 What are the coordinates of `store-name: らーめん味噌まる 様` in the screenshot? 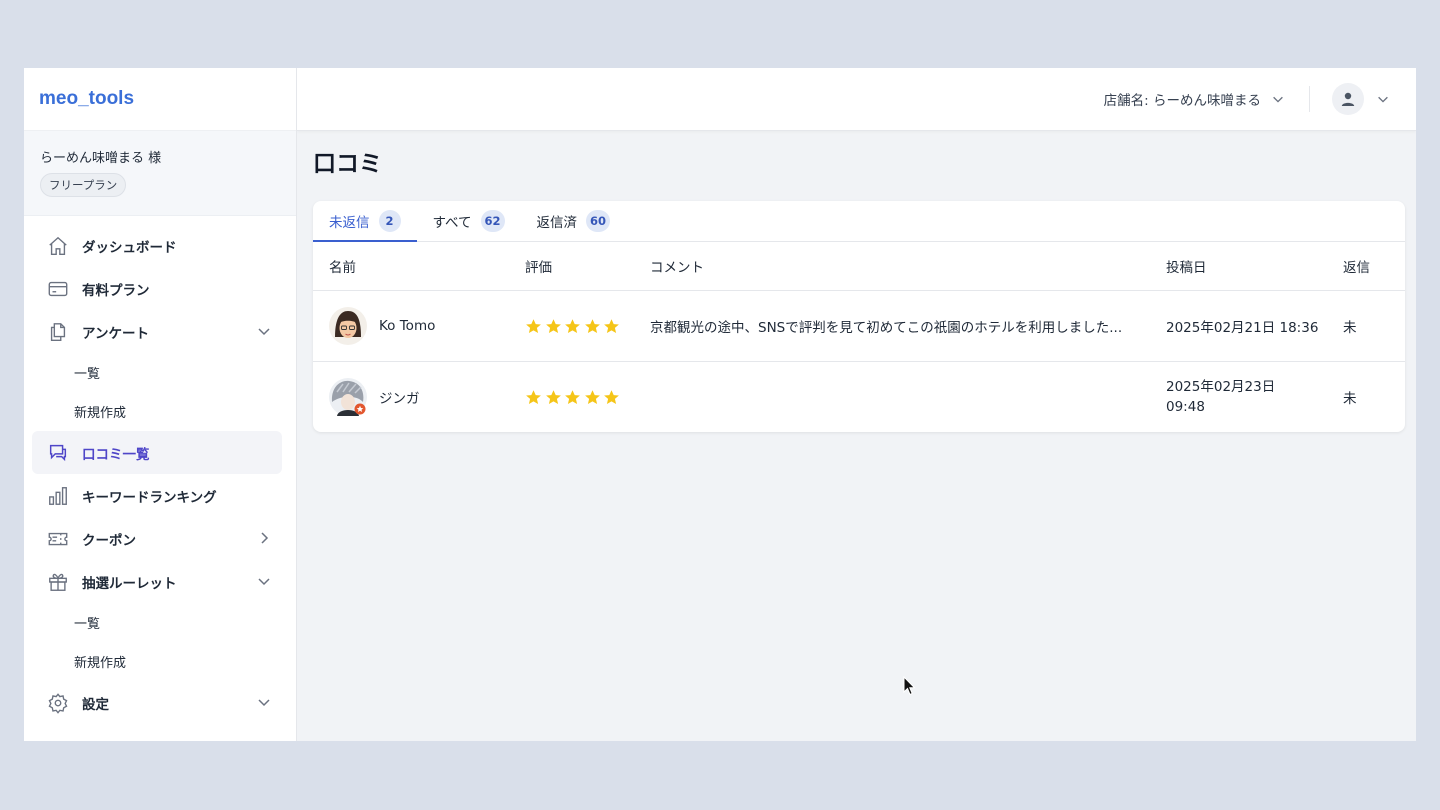 It's located at (101, 158).